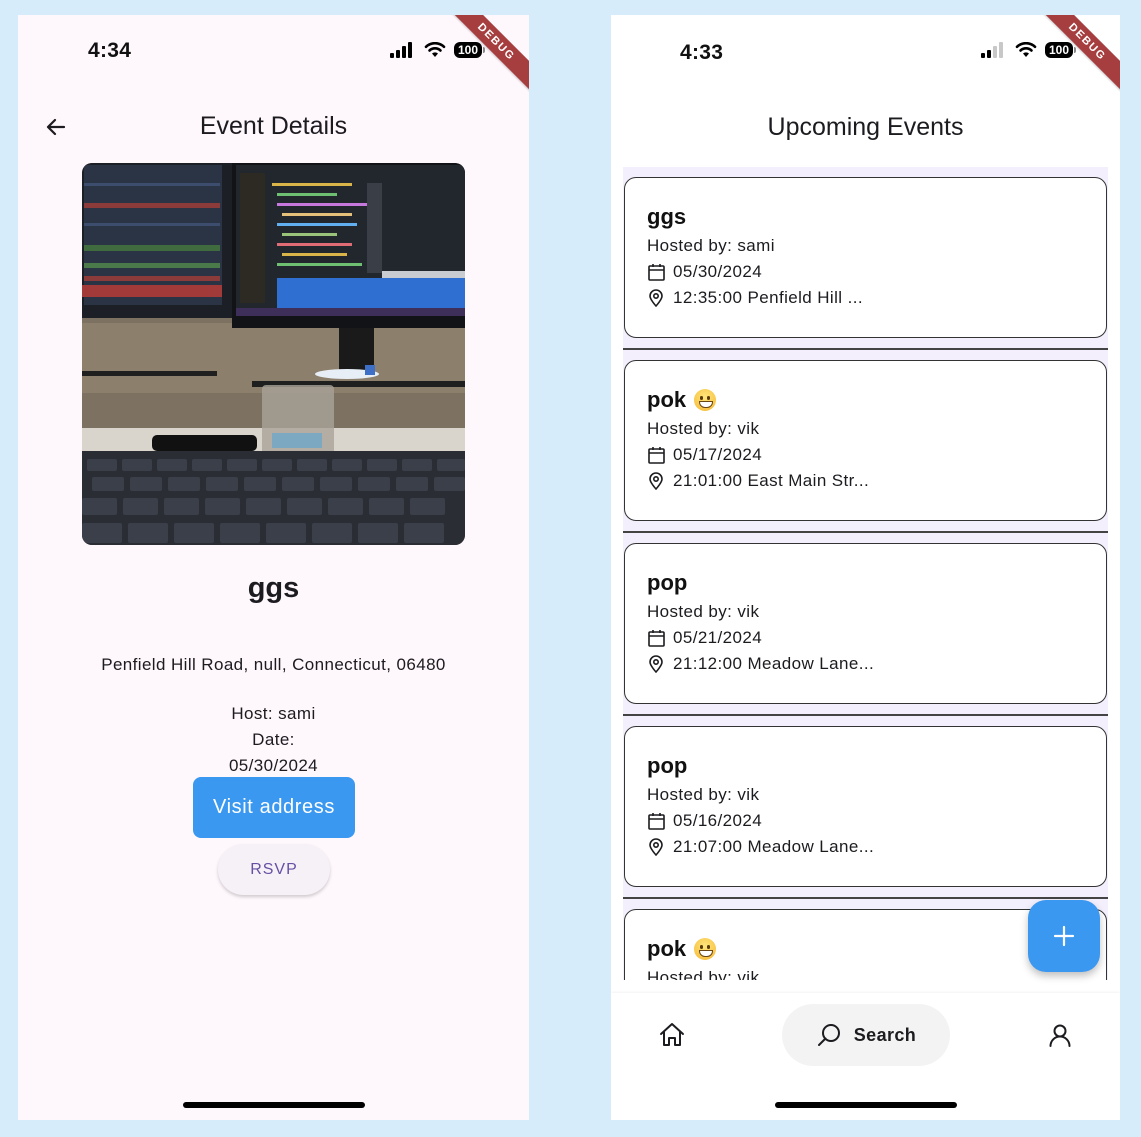  I want to click on event-date: 05/21/2024, so click(718, 637).